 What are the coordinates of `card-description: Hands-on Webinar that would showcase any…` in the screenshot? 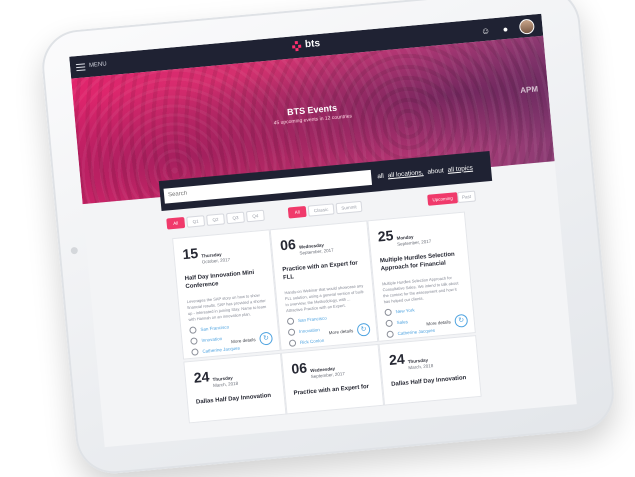 It's located at (324, 298).